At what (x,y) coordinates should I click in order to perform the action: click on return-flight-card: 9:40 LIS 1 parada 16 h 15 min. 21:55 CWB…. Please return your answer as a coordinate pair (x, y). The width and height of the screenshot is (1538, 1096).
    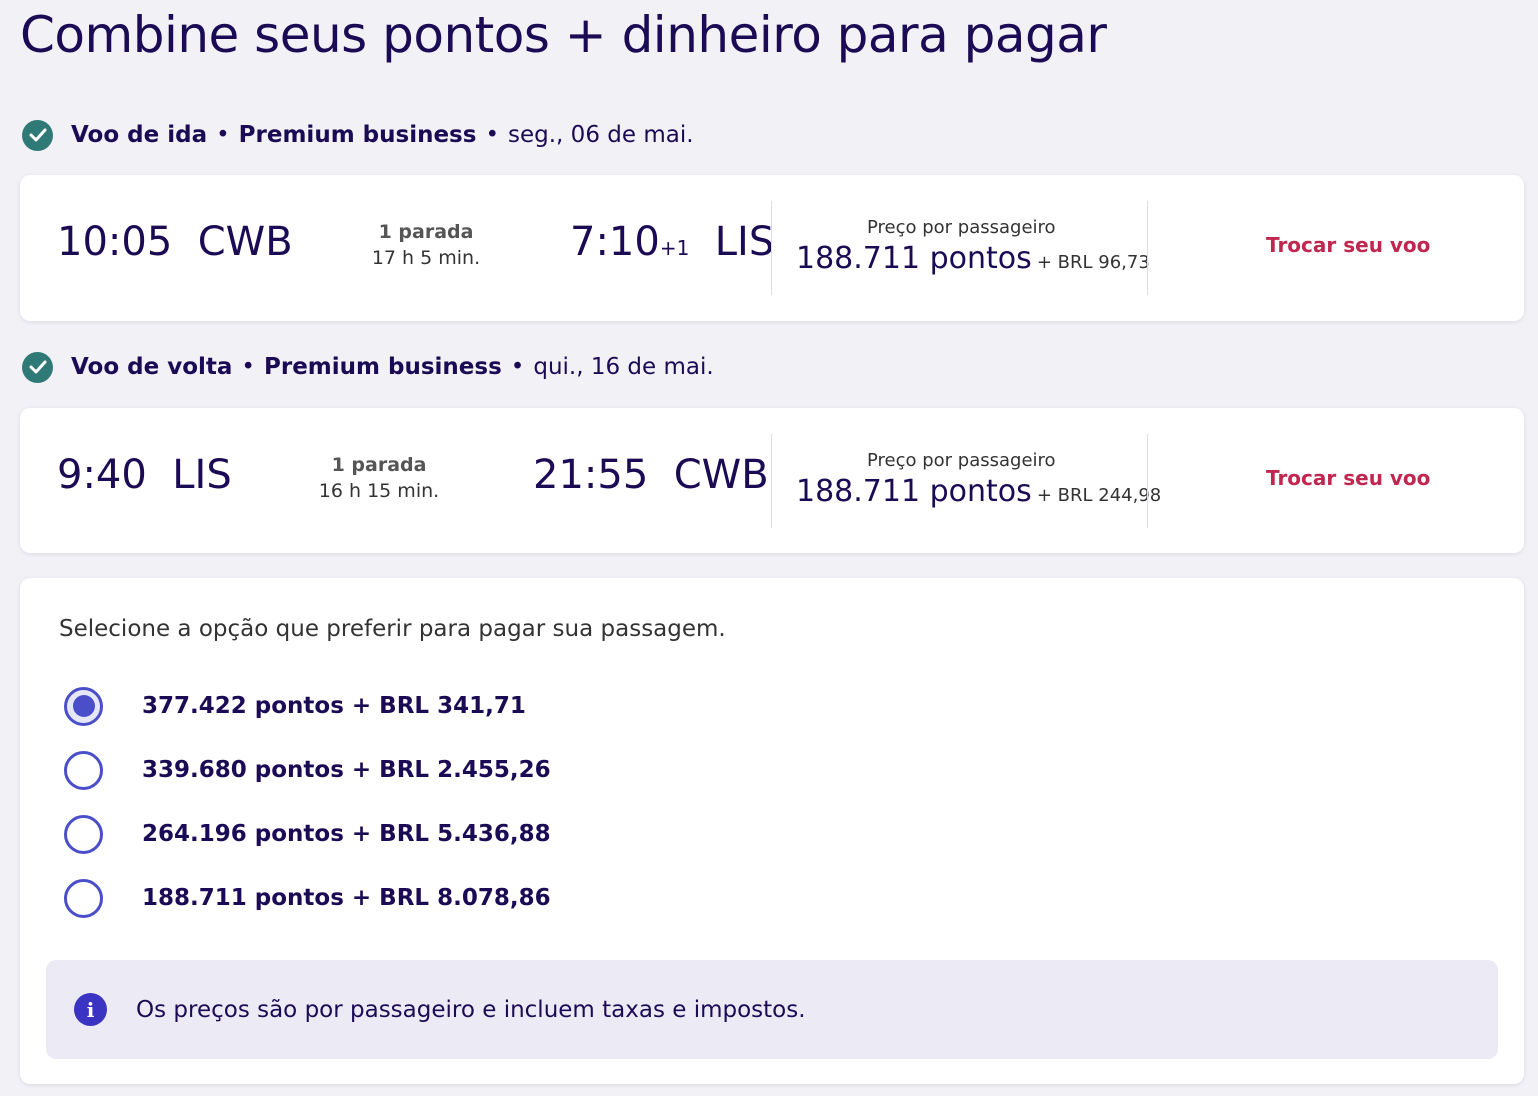
    Looking at the image, I should click on (772, 480).